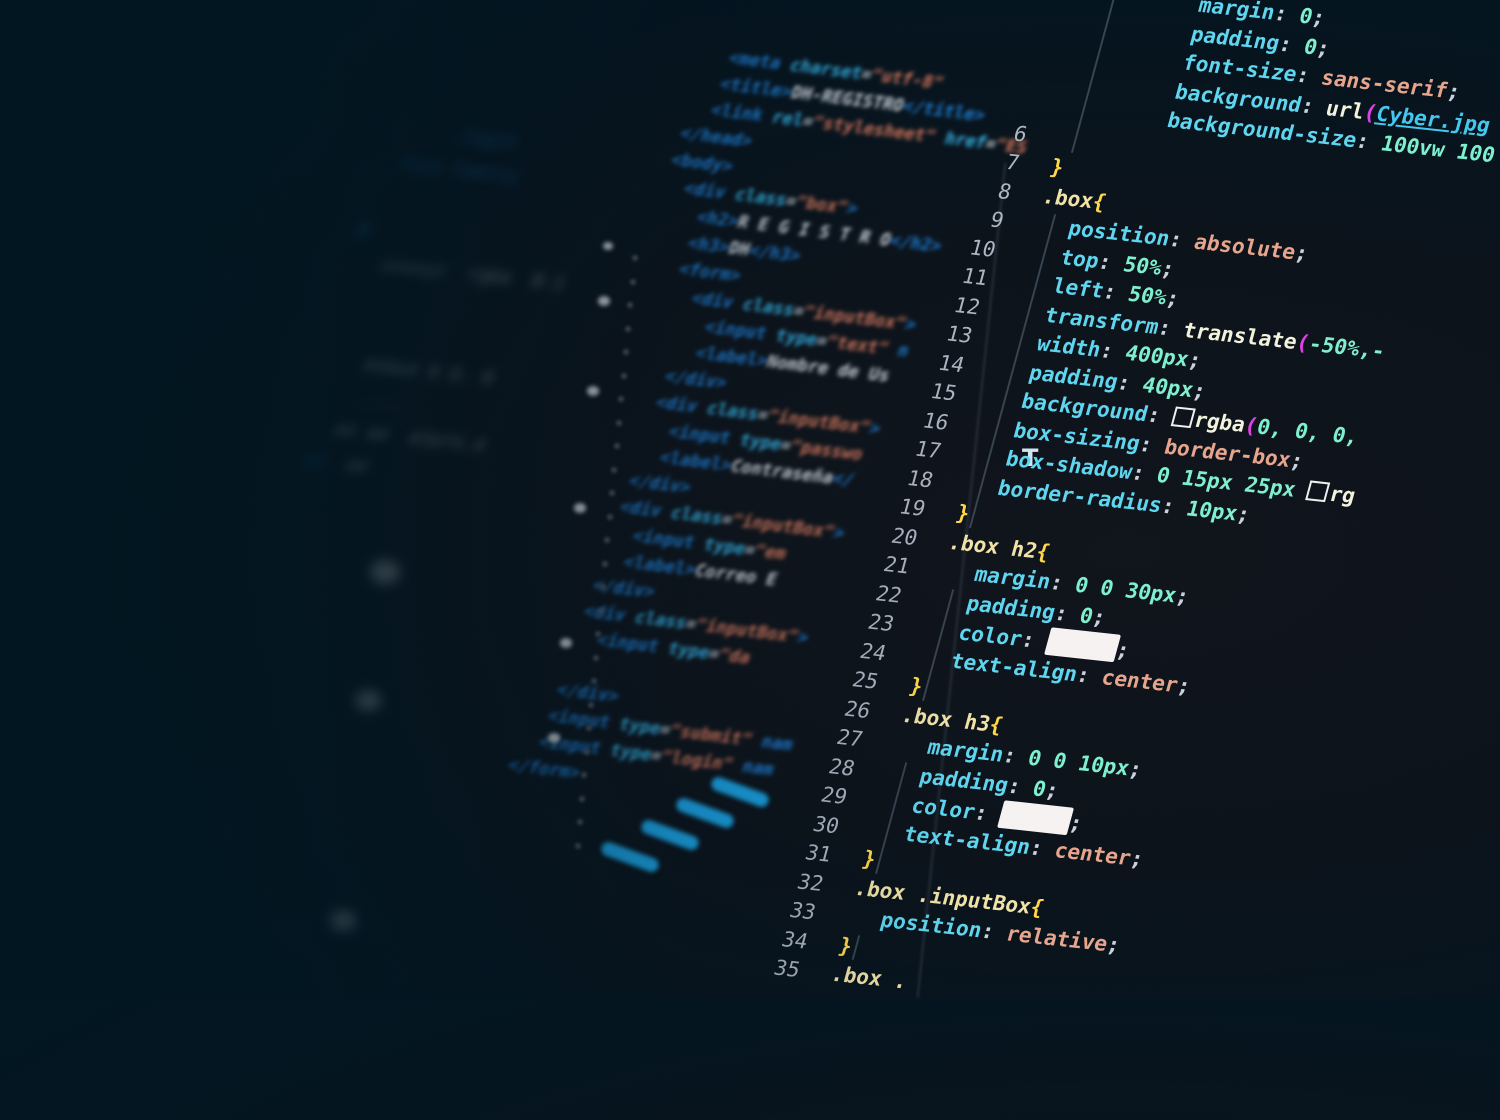 The width and height of the screenshot is (1500, 1120). What do you see at coordinates (1079, 258) in the screenshot?
I see `token-prop: top` at bounding box center [1079, 258].